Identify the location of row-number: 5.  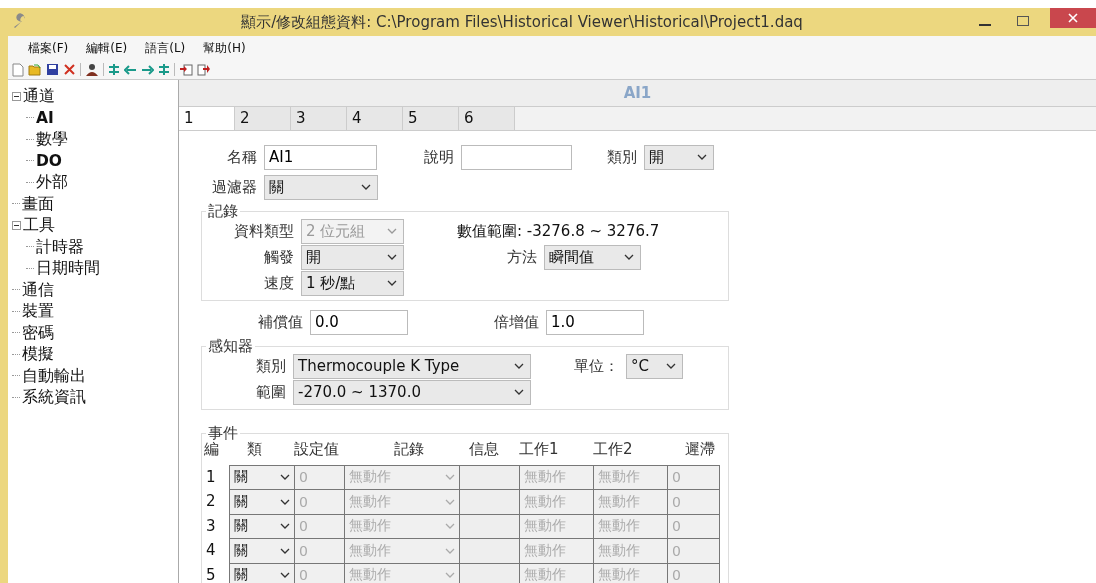
(211, 573).